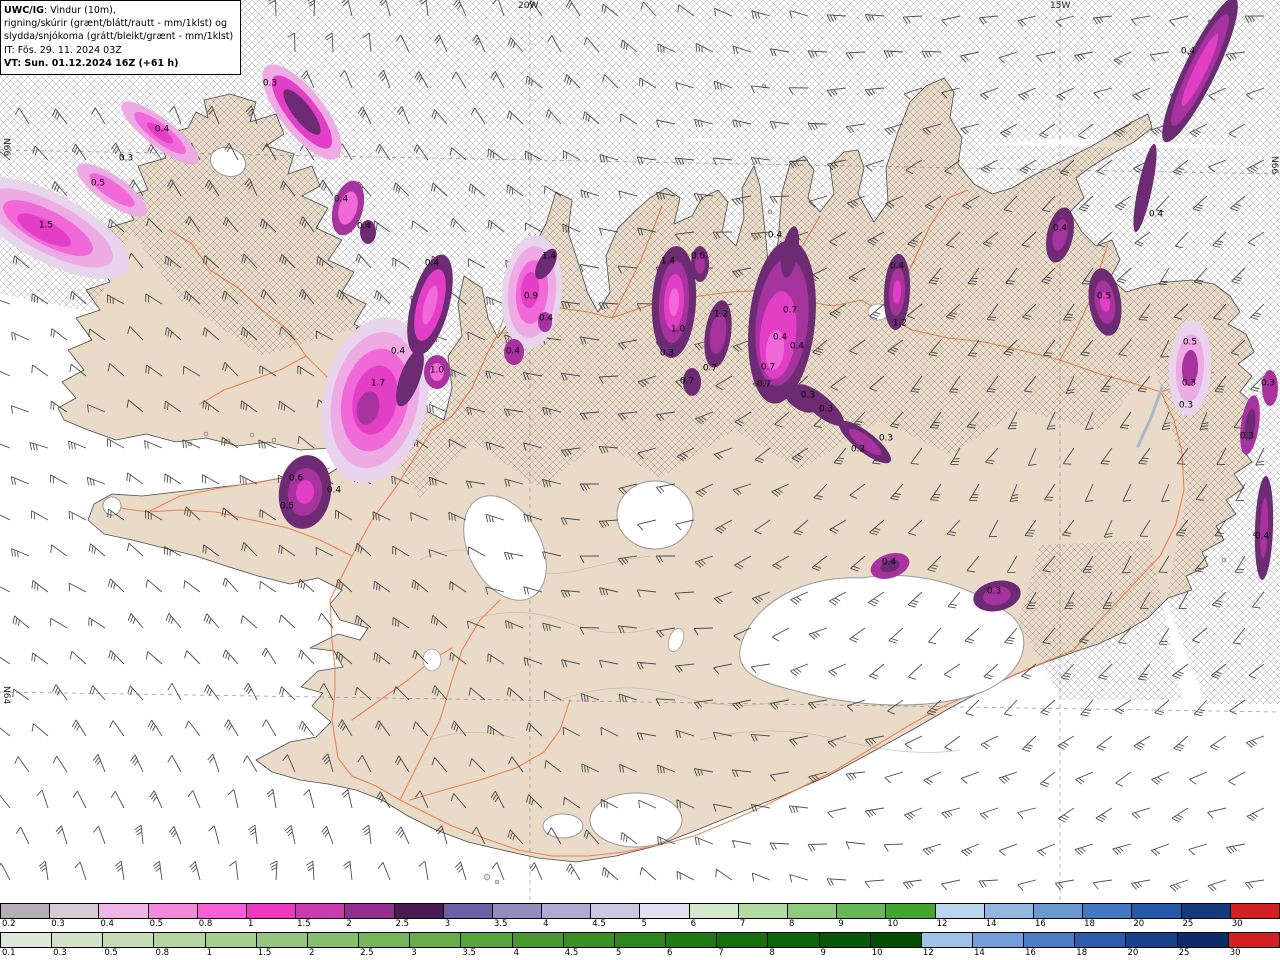 The image size is (1280, 960). What do you see at coordinates (60, 10) in the screenshot?
I see `title-line-model: UWC/IG: Vindur (10m),` at bounding box center [60, 10].